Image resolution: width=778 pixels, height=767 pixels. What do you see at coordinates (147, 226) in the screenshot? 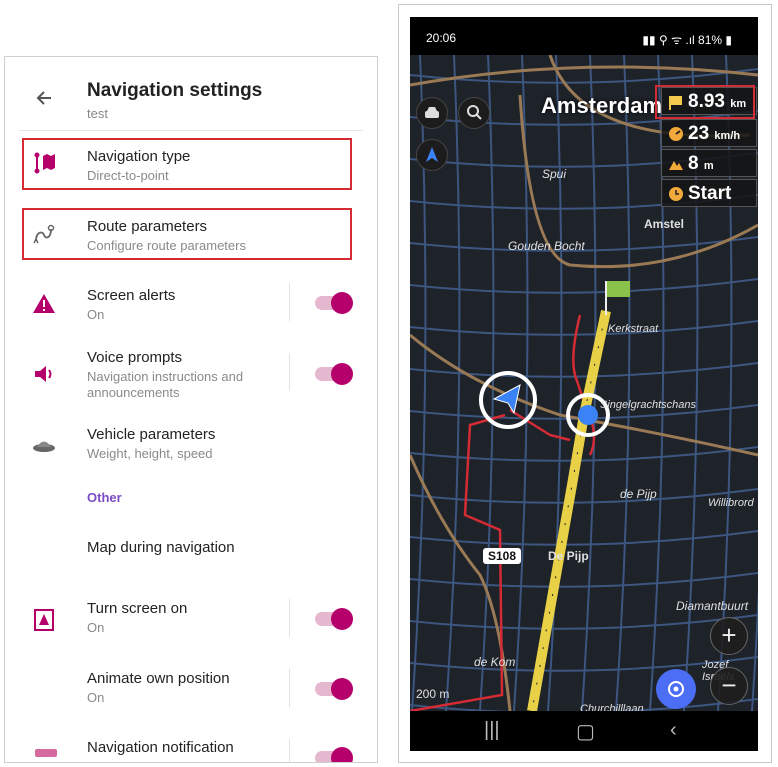
I see `setting-label: Route parameters` at bounding box center [147, 226].